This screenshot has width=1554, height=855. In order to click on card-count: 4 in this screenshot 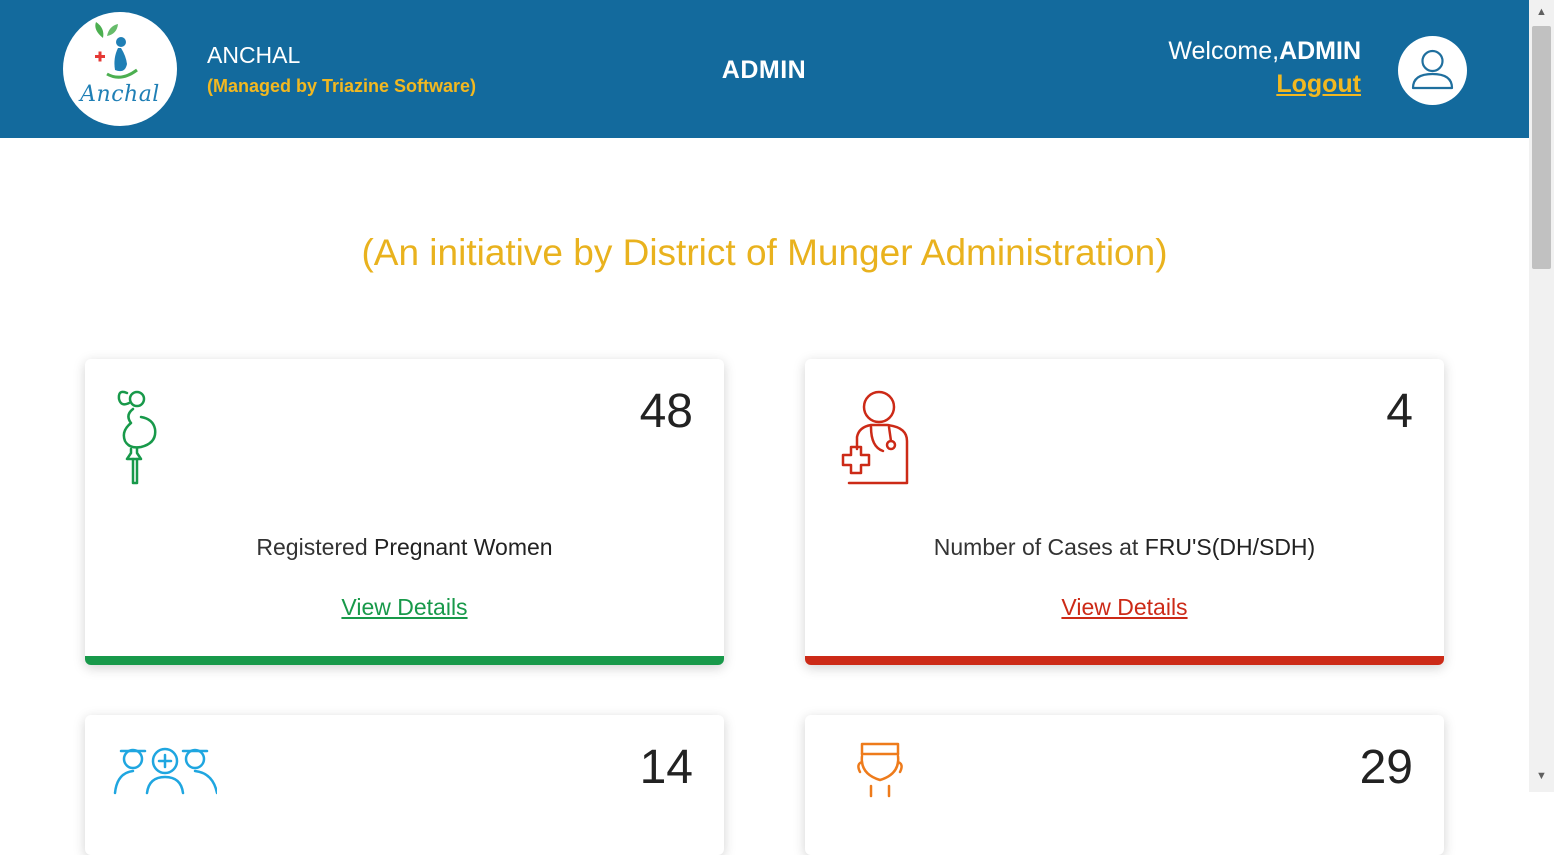, I will do `click(1399, 411)`.